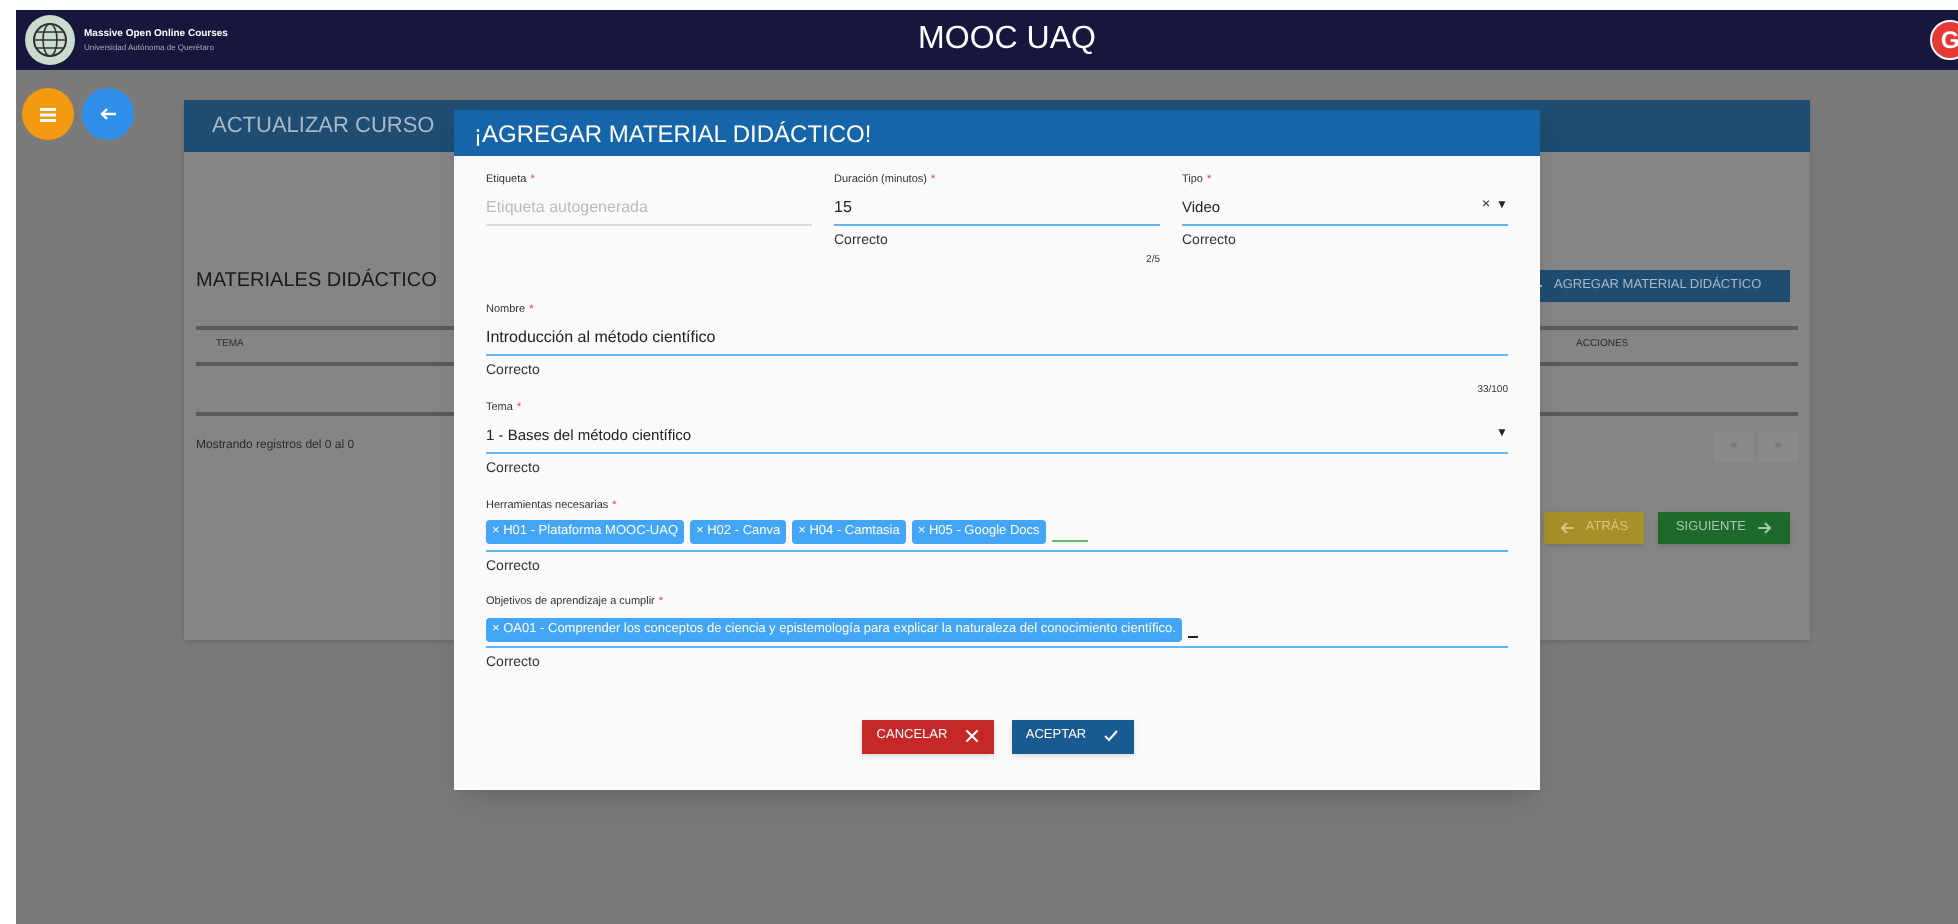 The height and width of the screenshot is (924, 1958). Describe the element at coordinates (1944, 40) in the screenshot. I see `user-avatar: G` at that location.